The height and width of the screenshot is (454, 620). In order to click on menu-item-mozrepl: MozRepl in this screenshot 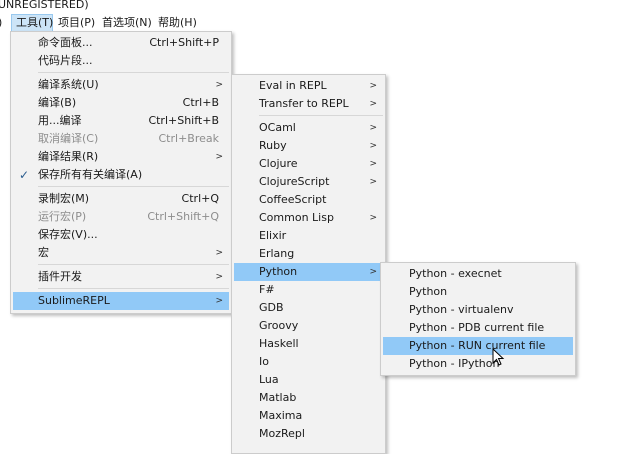, I will do `click(308, 434)`.